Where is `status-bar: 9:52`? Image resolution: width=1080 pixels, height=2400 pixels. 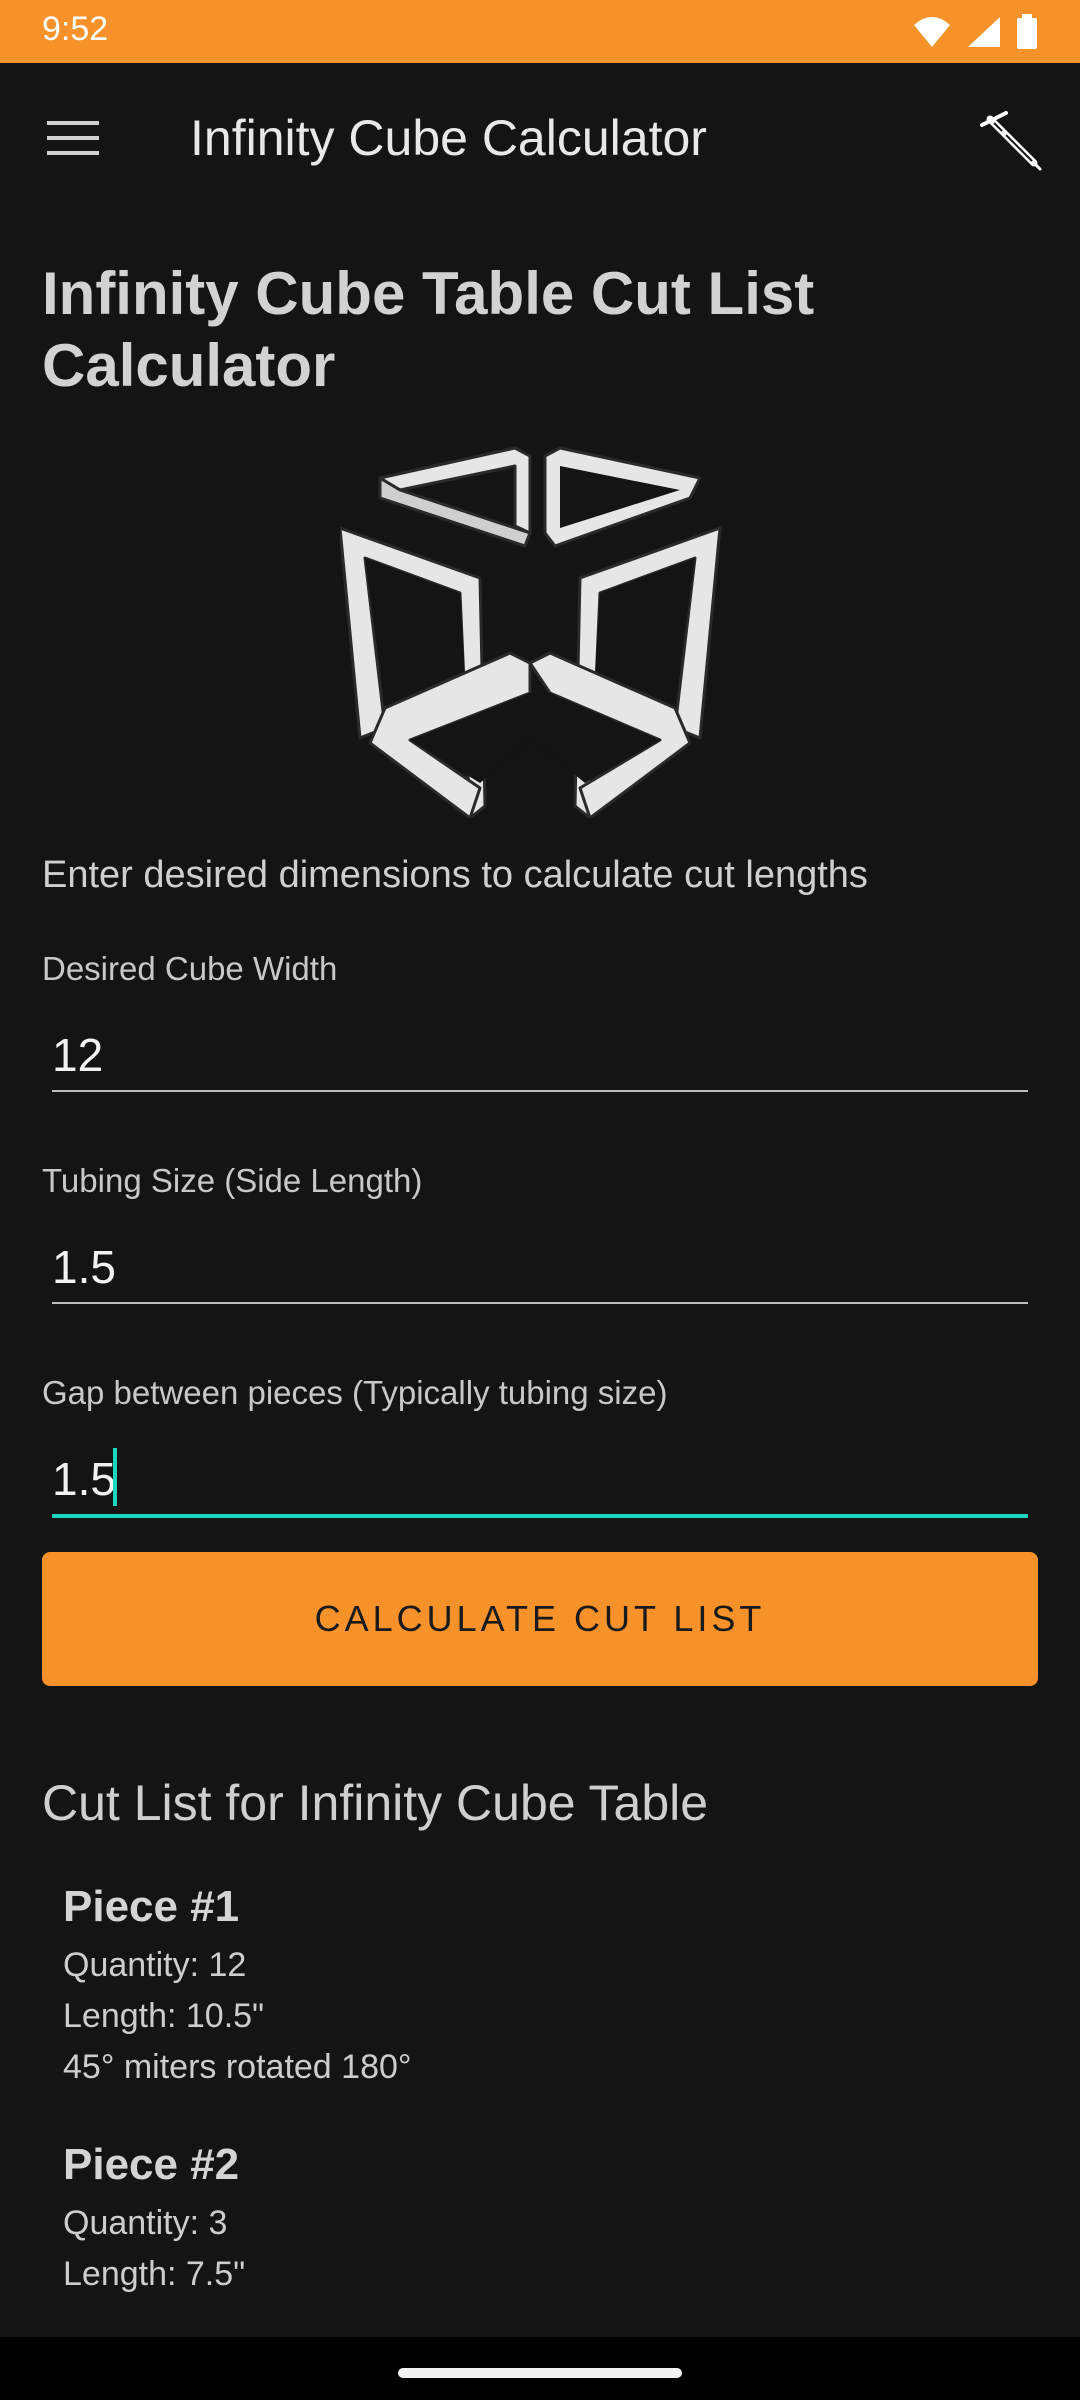
status-bar: 9:52 is located at coordinates (540, 31).